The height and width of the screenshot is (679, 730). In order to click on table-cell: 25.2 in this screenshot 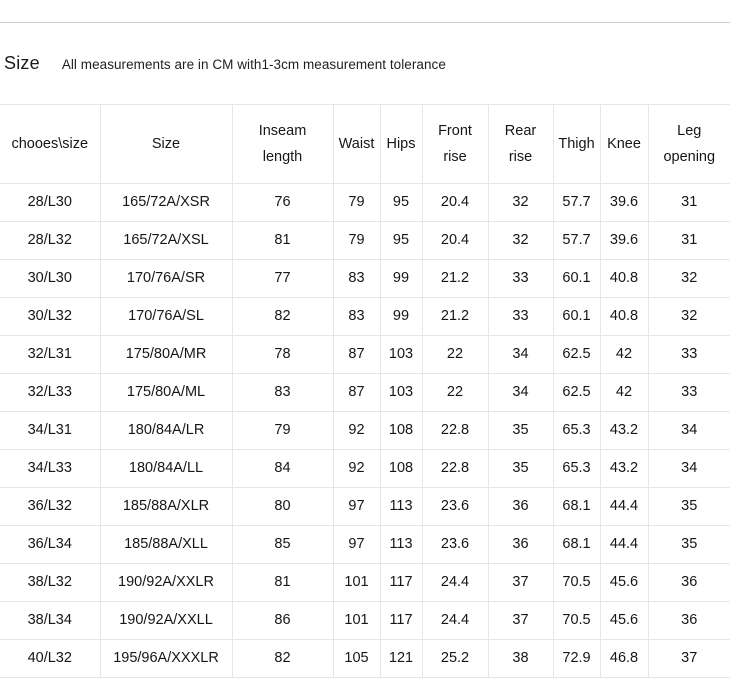, I will do `click(455, 658)`.